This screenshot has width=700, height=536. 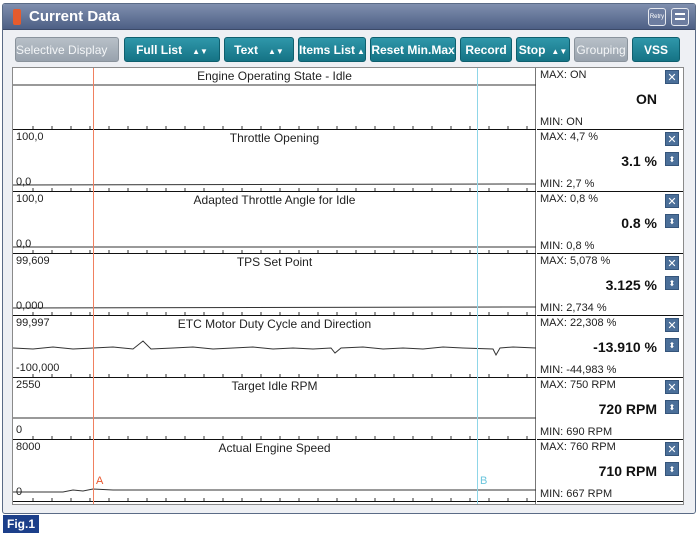 I want to click on value-row-actual-engine-speed: MAX: 760 RPM 710 RPM MIN: 667 RPM ✕ ⬍, so click(x=610, y=471).